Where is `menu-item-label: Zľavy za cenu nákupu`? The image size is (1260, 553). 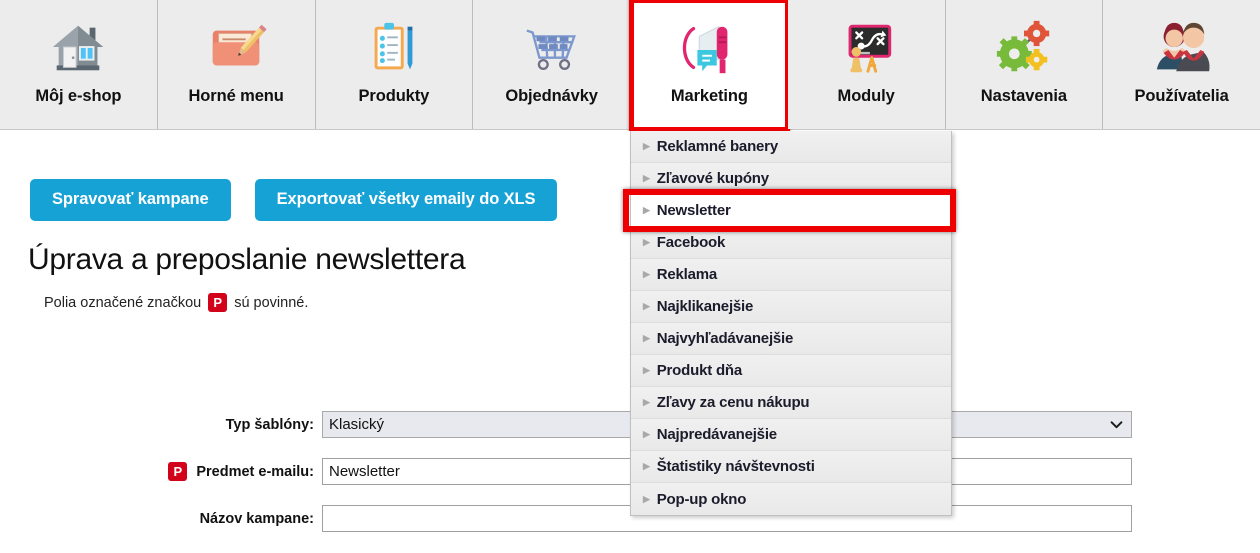
menu-item-label: Zľavy za cenu nákupu is located at coordinates (733, 402).